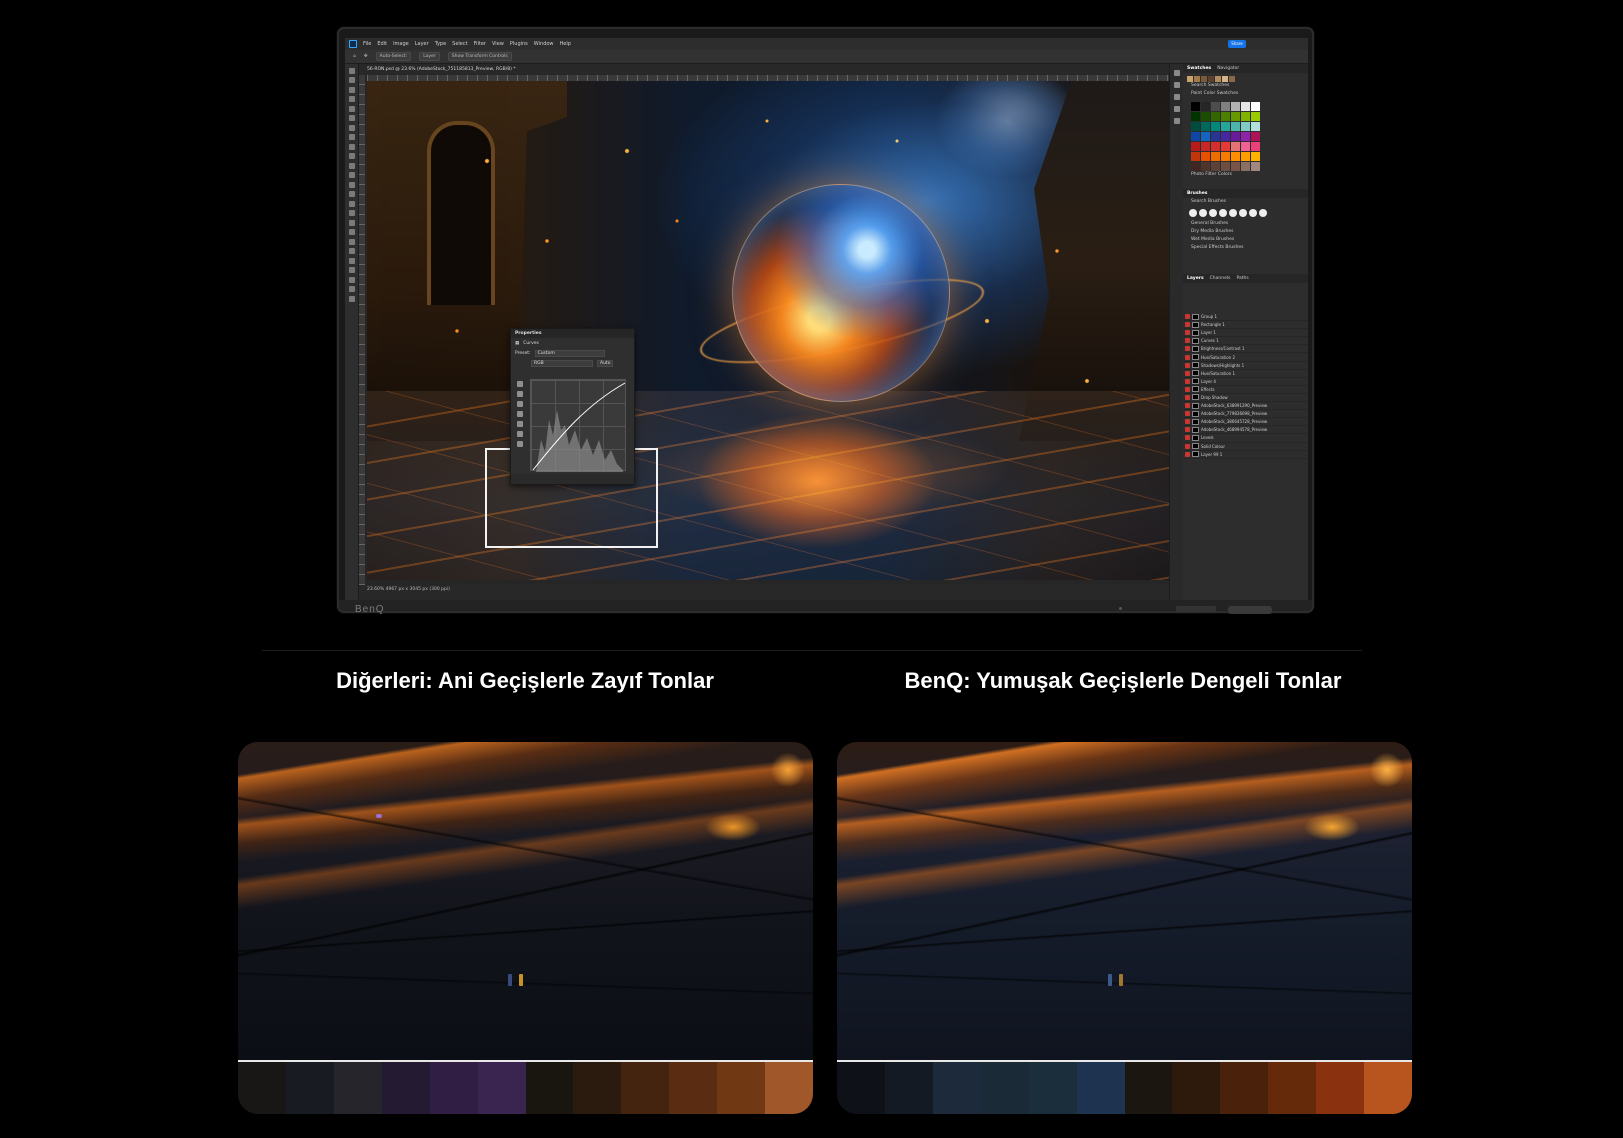 This screenshot has height=1138, width=1623. Describe the element at coordinates (1245, 357) in the screenshot. I see `layer-row: Hue/Saturation 2` at that location.